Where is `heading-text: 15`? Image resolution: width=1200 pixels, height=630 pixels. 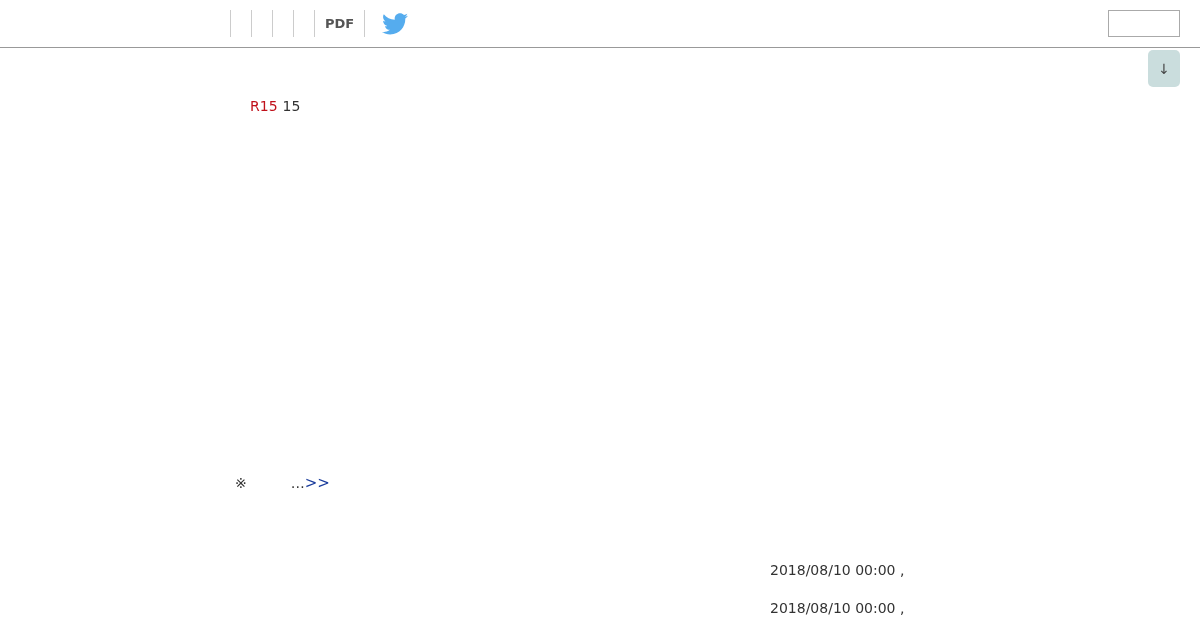
heading-text: 15 is located at coordinates (291, 106).